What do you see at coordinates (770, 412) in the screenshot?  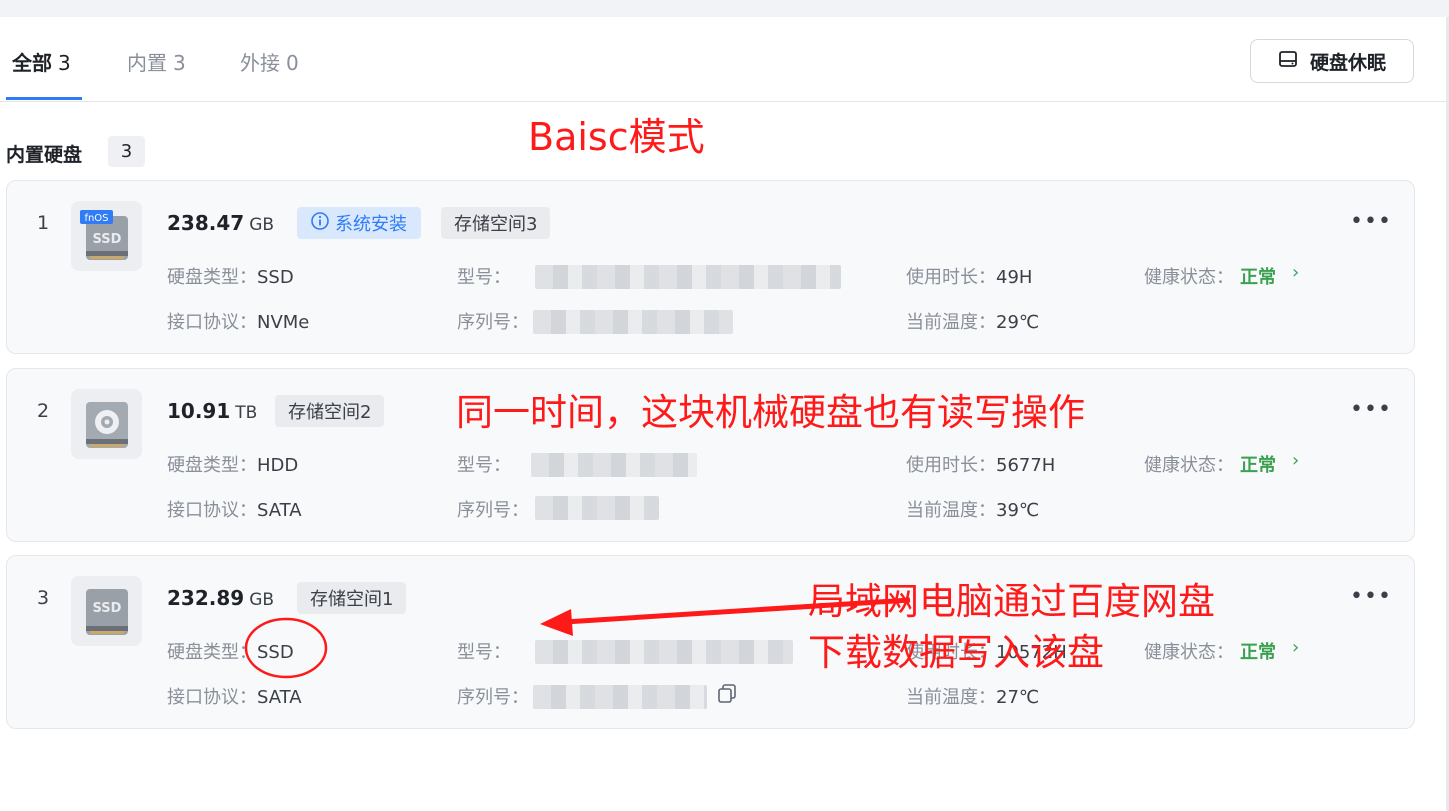 I see `annotation-hdd-note: 同一时间，这块机械硬盘也有读写操作` at bounding box center [770, 412].